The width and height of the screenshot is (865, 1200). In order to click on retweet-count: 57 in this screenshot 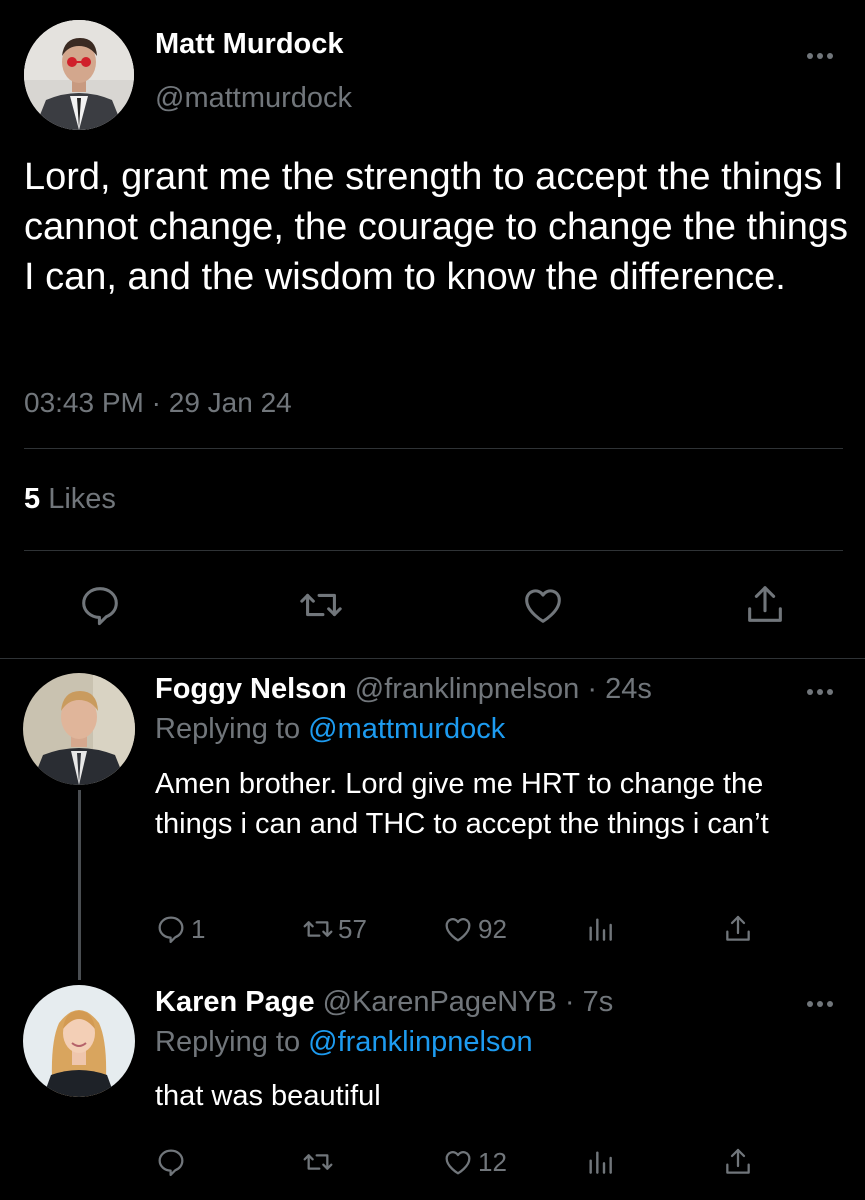, I will do `click(352, 928)`.